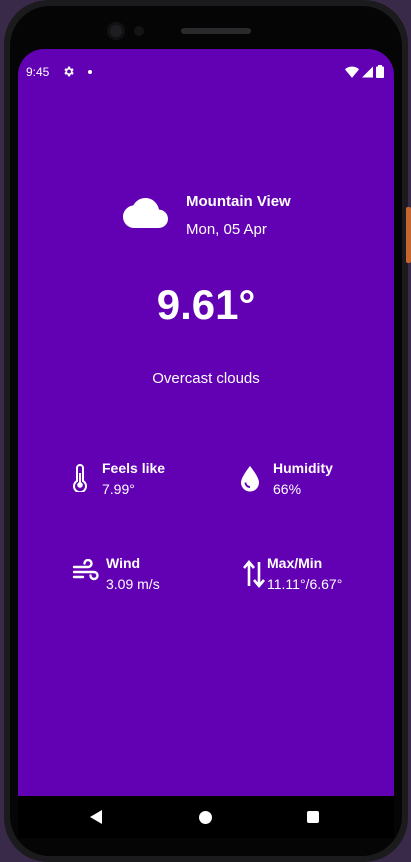 This screenshot has height=862, width=411. What do you see at coordinates (116, 31) in the screenshot?
I see `front-camera` at bounding box center [116, 31].